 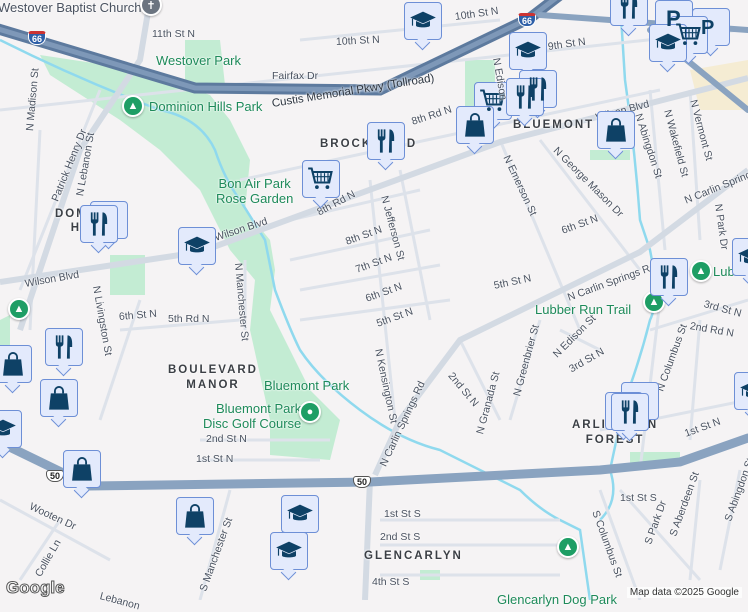 What do you see at coordinates (684, 592) in the screenshot?
I see `map-attribution: Map data ©2025 Google` at bounding box center [684, 592].